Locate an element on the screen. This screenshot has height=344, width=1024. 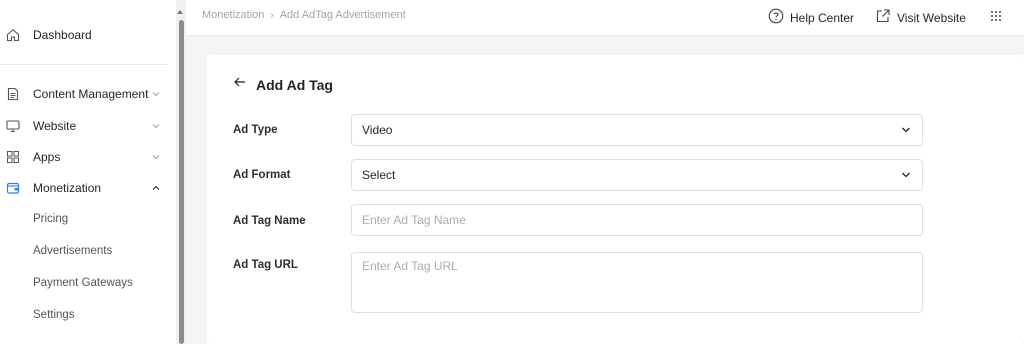
sidebar-item-apps: Apps is located at coordinates (88, 157).